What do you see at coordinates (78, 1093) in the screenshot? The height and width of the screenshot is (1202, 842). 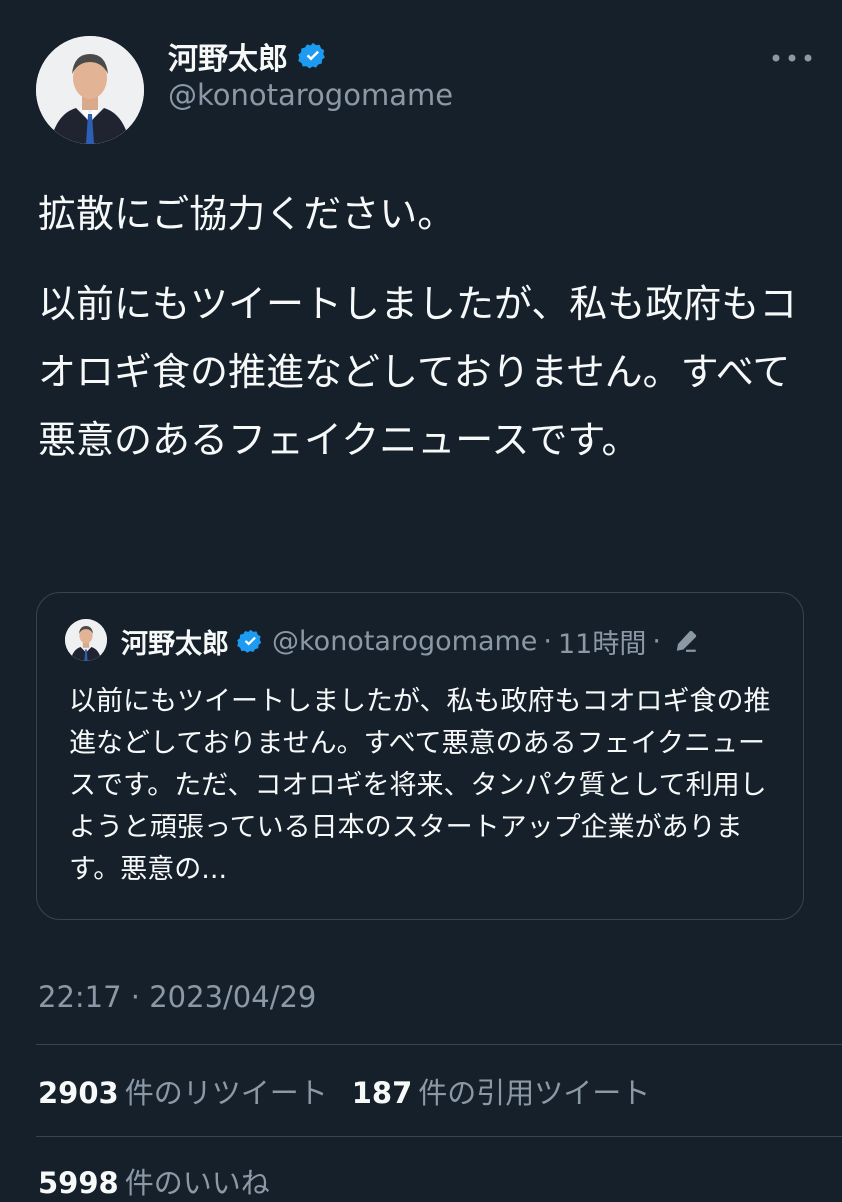 I see `retweets-count: 2903` at bounding box center [78, 1093].